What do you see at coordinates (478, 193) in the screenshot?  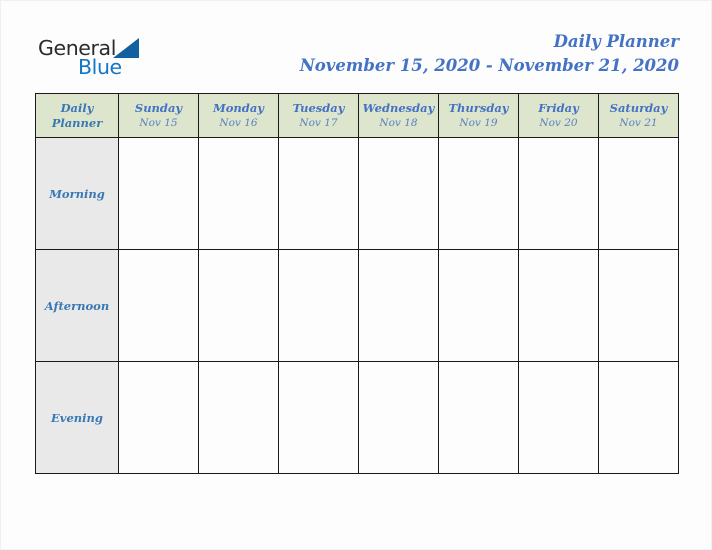 I see `slot-morning-thursday` at bounding box center [478, 193].